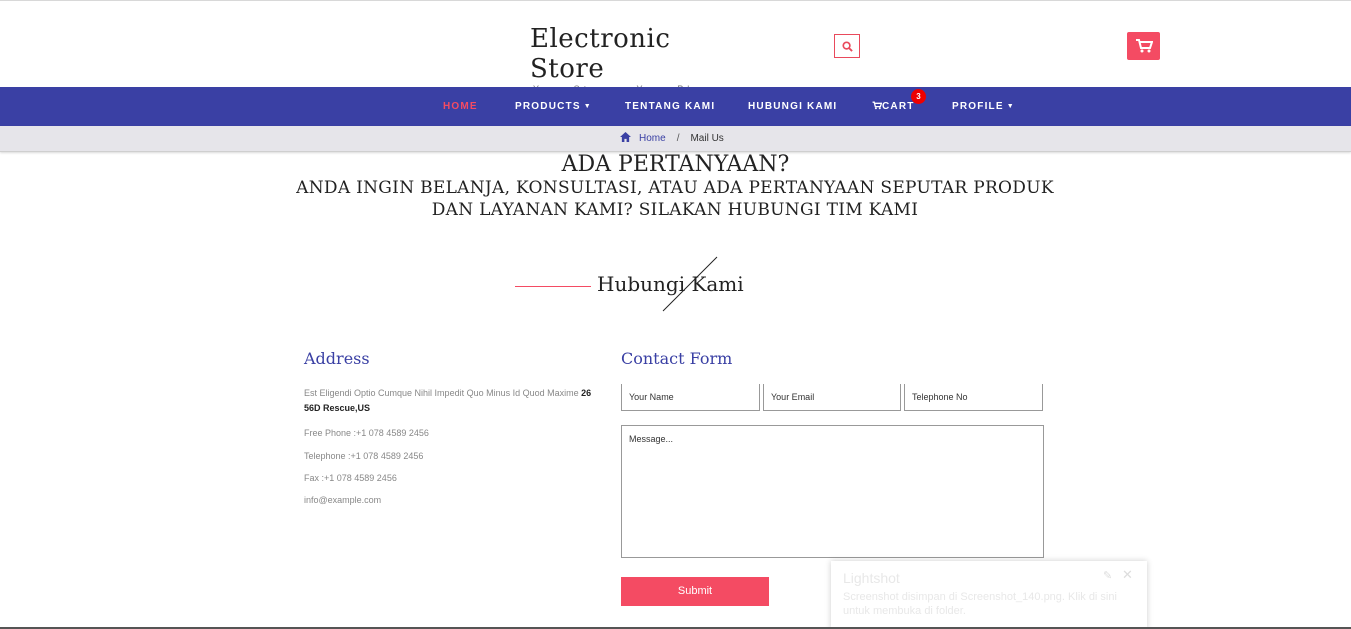  What do you see at coordinates (652, 138) in the screenshot?
I see `breadcrumb-home-link: Home` at bounding box center [652, 138].